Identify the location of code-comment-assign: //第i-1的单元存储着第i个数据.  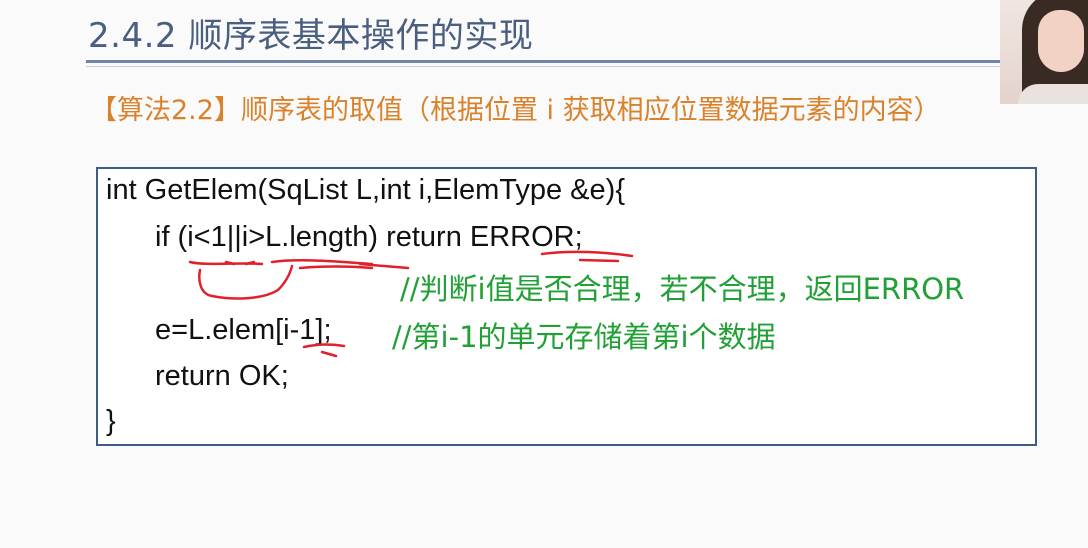
(584, 337).